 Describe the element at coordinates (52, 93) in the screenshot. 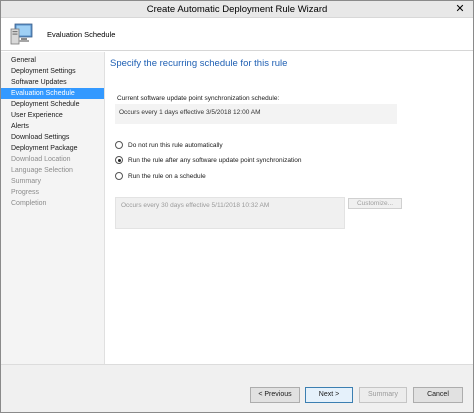

I see `nav-item-evaluation-schedule: Evaluation Schedule` at that location.